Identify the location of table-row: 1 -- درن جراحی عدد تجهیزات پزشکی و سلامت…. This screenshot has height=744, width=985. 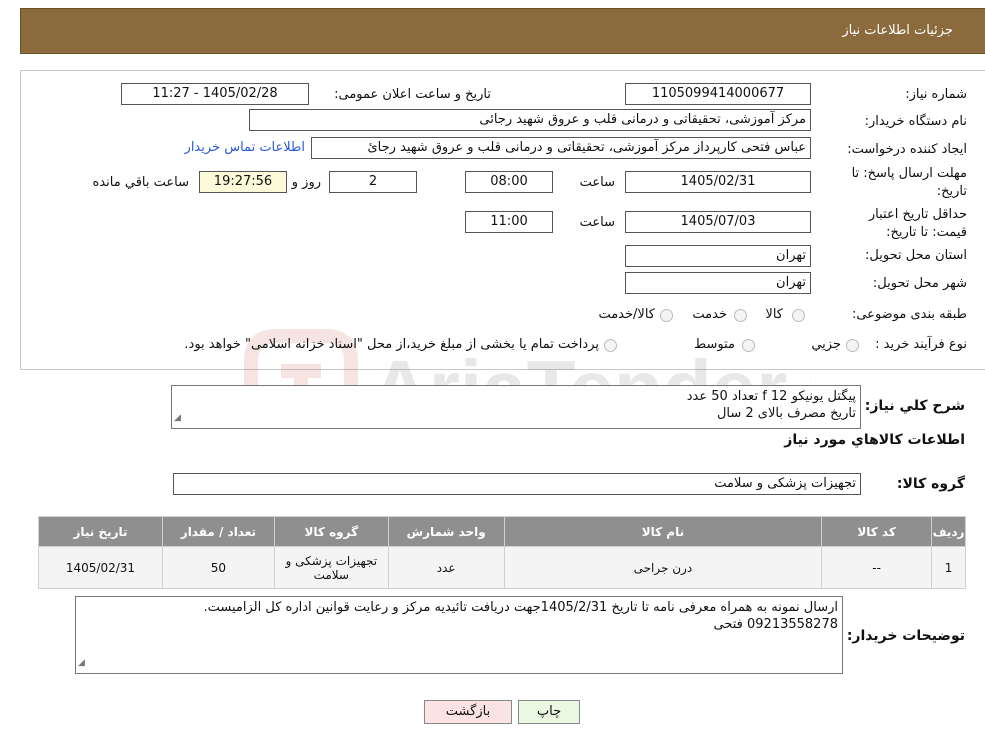
(502, 567).